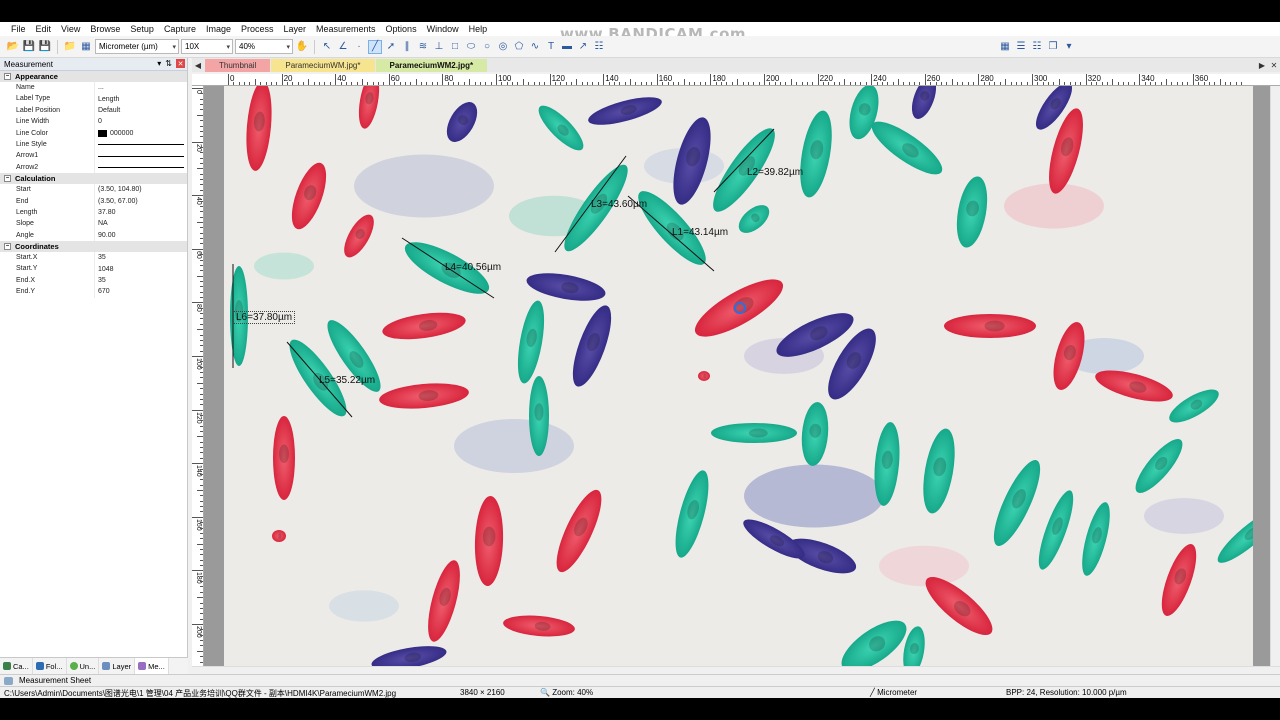 This screenshot has width=1280, height=720. Describe the element at coordinates (159, 63) in the screenshot. I see `panel-dropdown-icon: ▾` at that location.